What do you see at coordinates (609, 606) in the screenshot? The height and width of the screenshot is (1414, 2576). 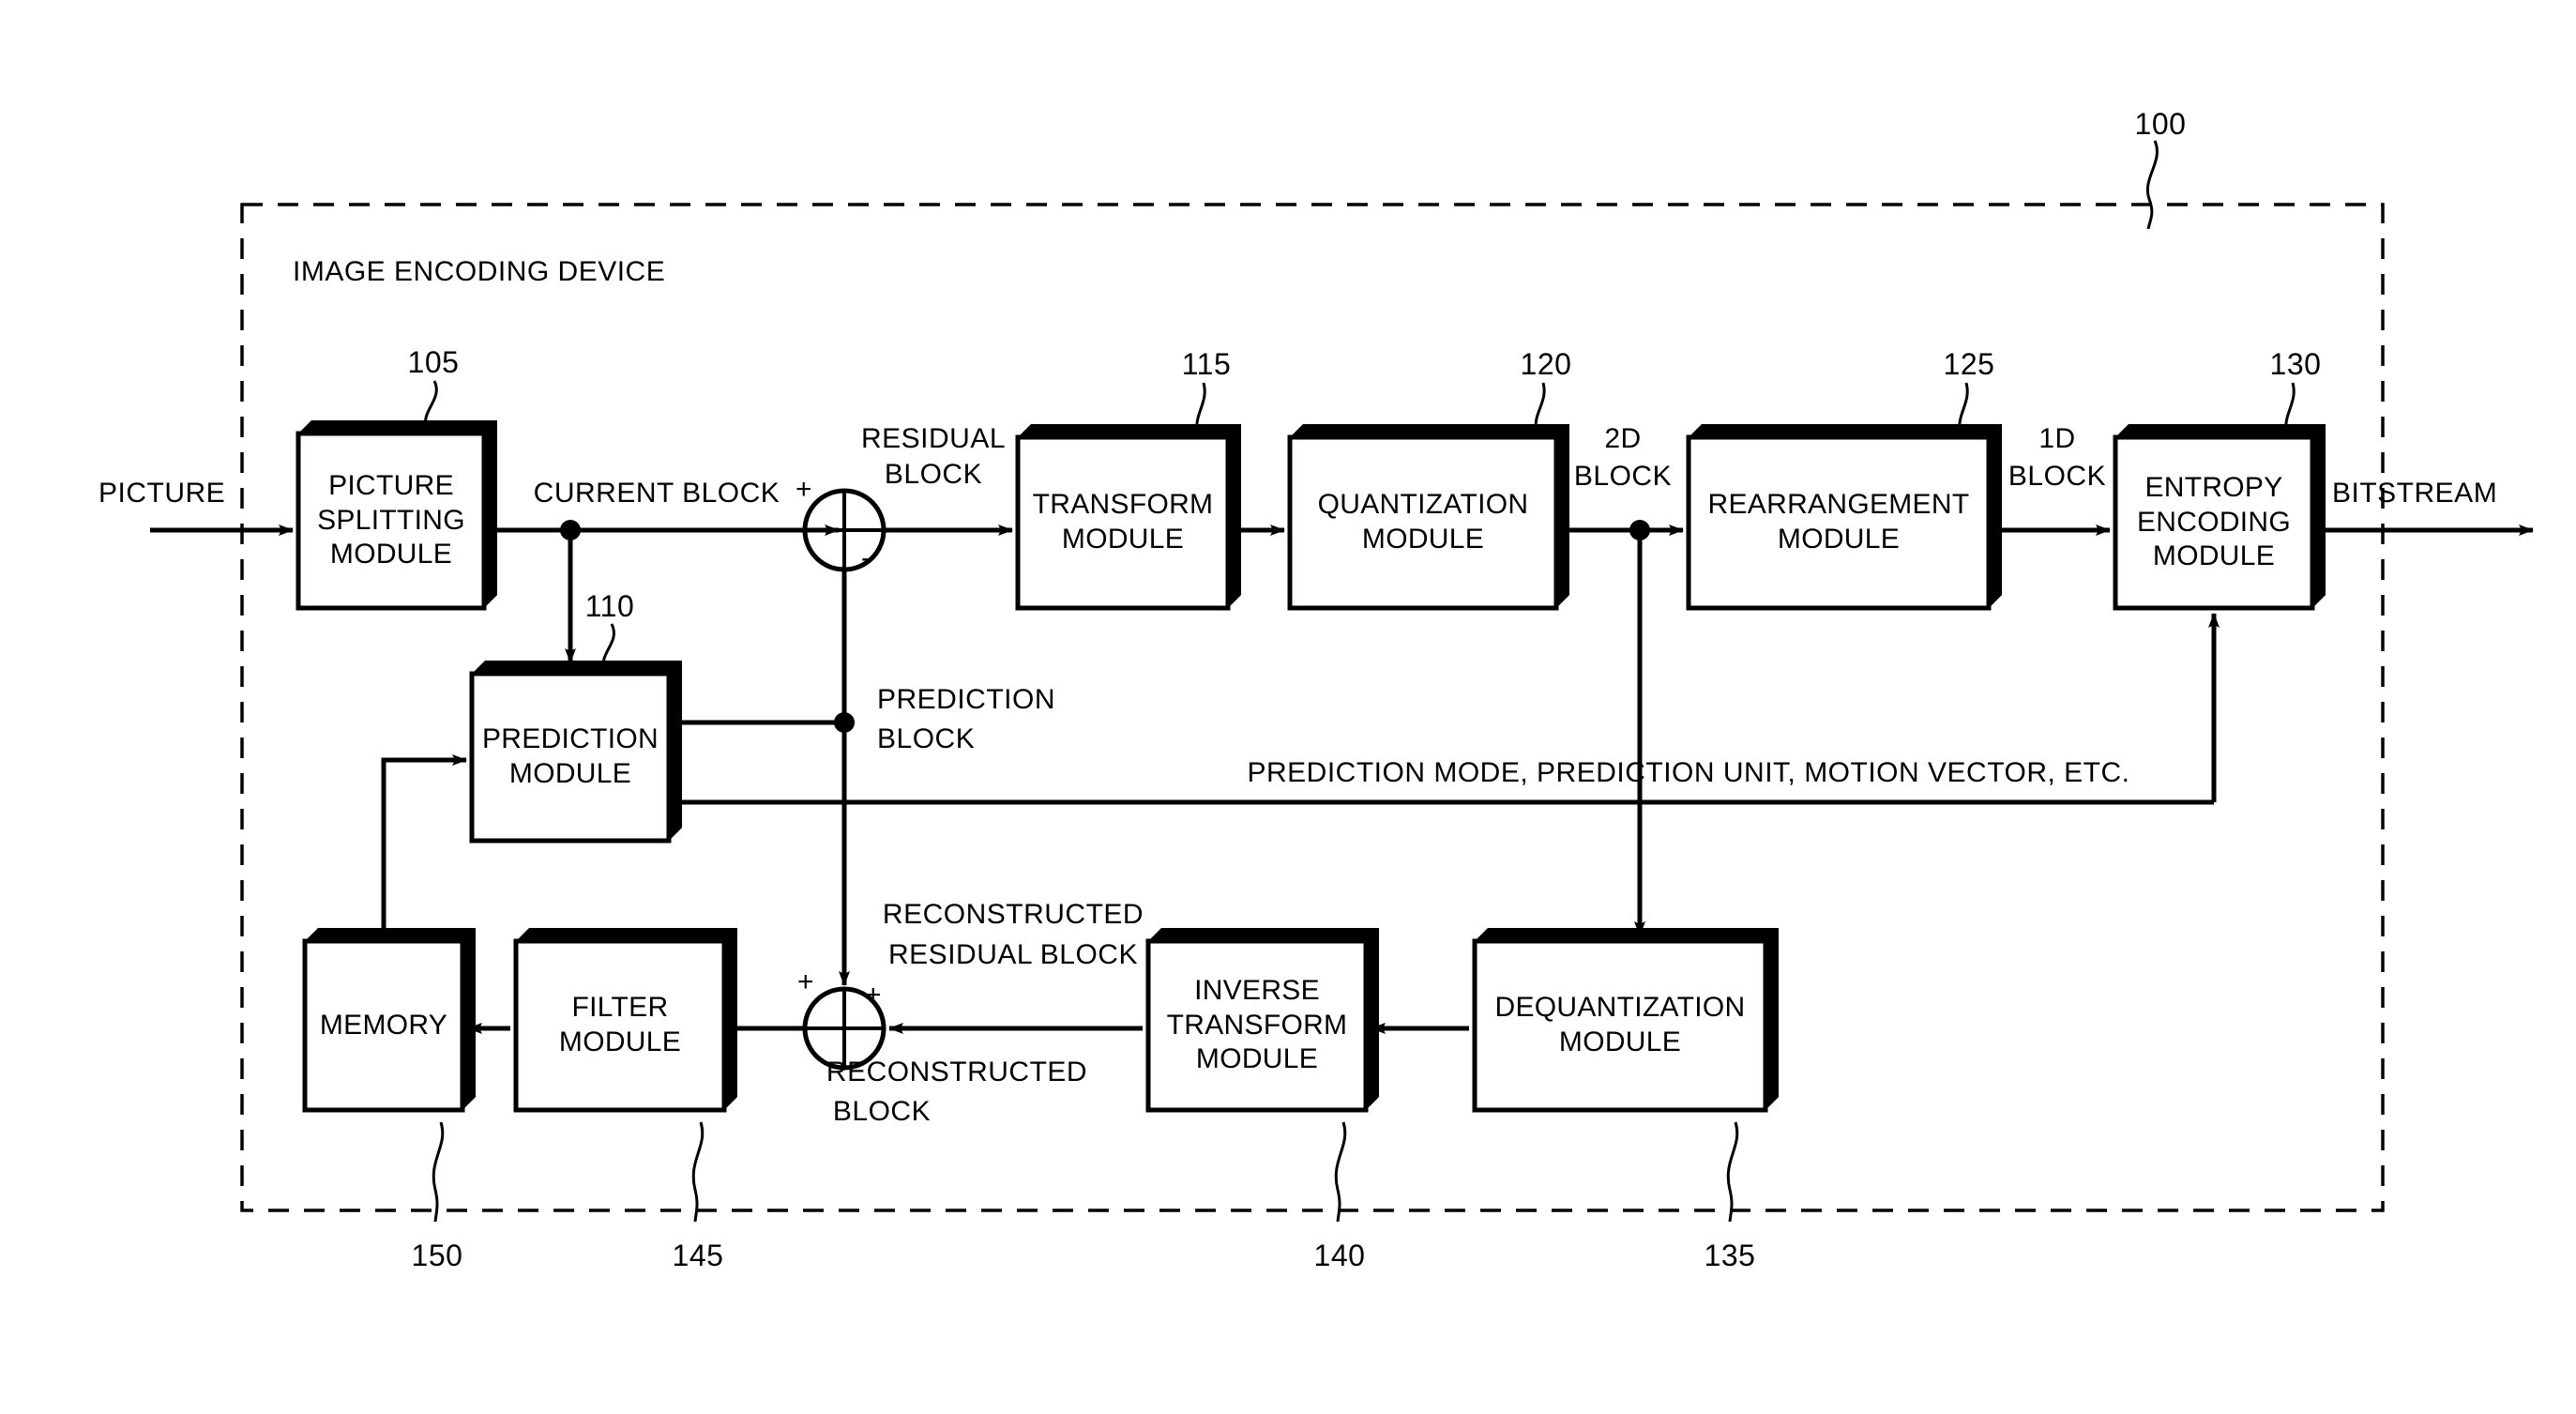 I see `reference-number-110: 110` at bounding box center [609, 606].